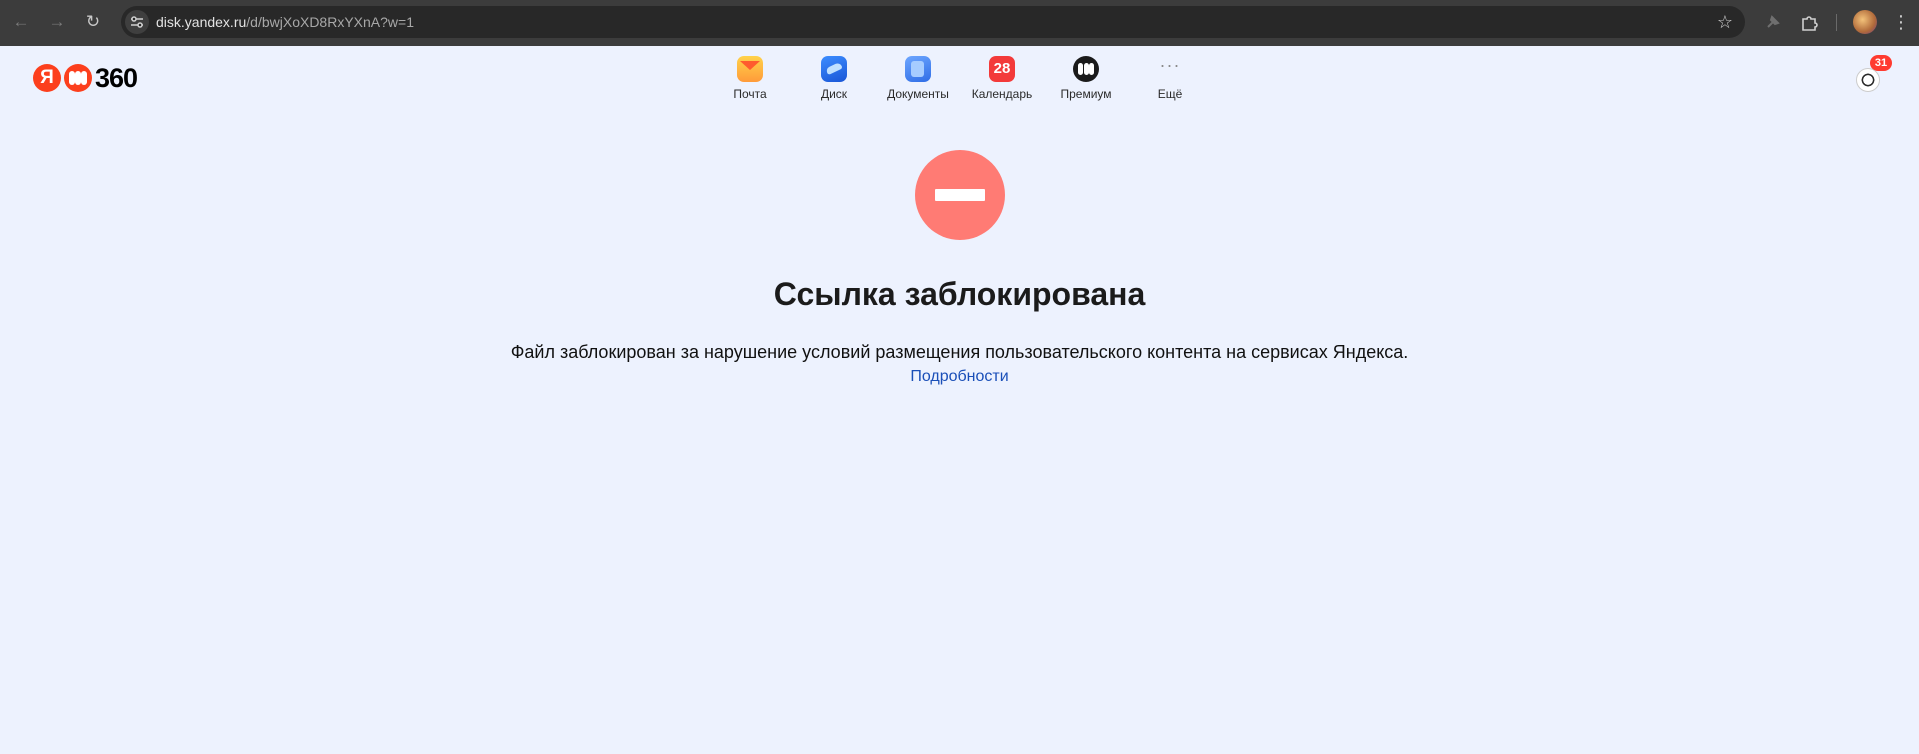  I want to click on user-avatar, so click(1868, 80).